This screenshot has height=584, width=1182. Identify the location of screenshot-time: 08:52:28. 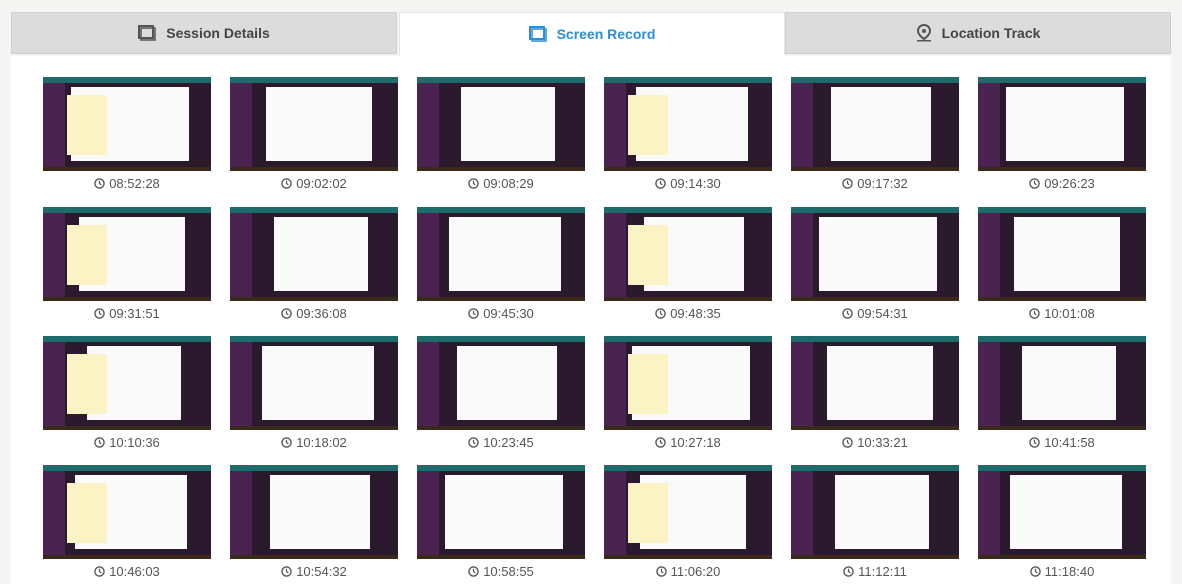
(127, 183).